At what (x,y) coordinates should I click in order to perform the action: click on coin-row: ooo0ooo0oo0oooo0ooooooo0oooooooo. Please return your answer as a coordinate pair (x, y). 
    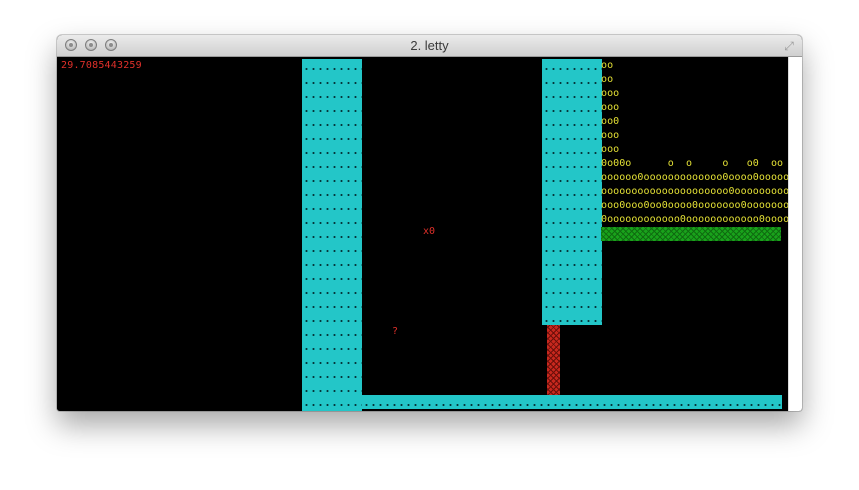
    Looking at the image, I should click on (694, 205).